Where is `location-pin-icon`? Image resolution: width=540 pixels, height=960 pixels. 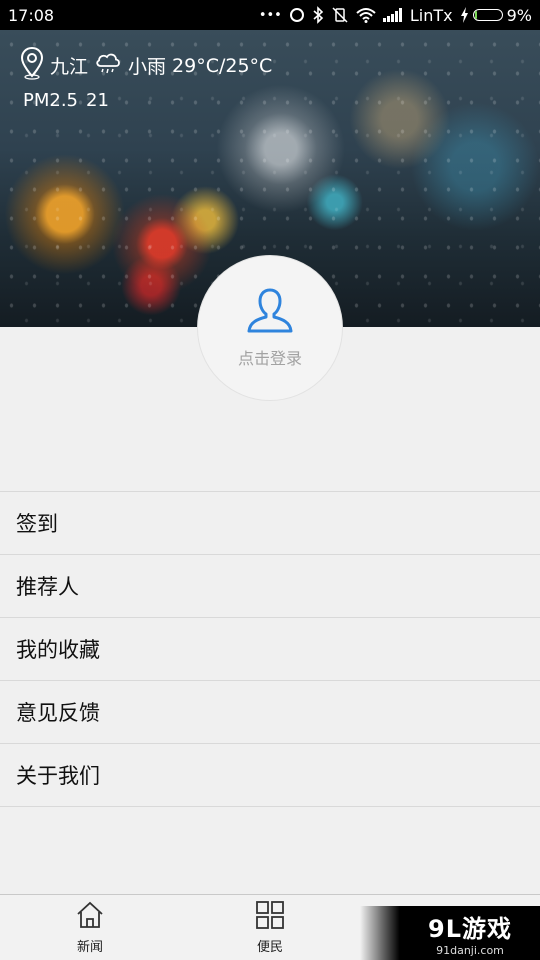
location-pin-icon is located at coordinates (32, 65).